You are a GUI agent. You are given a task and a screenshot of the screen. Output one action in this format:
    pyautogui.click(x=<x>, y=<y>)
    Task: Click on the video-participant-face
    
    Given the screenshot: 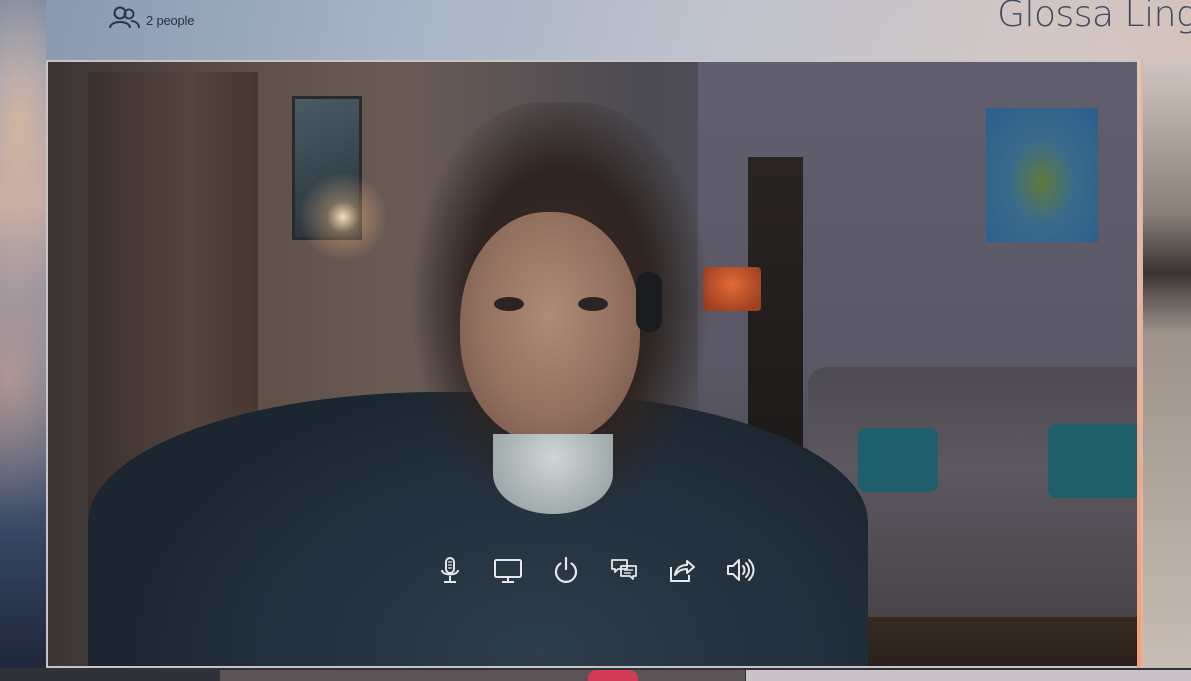 What is the action you would take?
    pyautogui.click(x=550, y=327)
    